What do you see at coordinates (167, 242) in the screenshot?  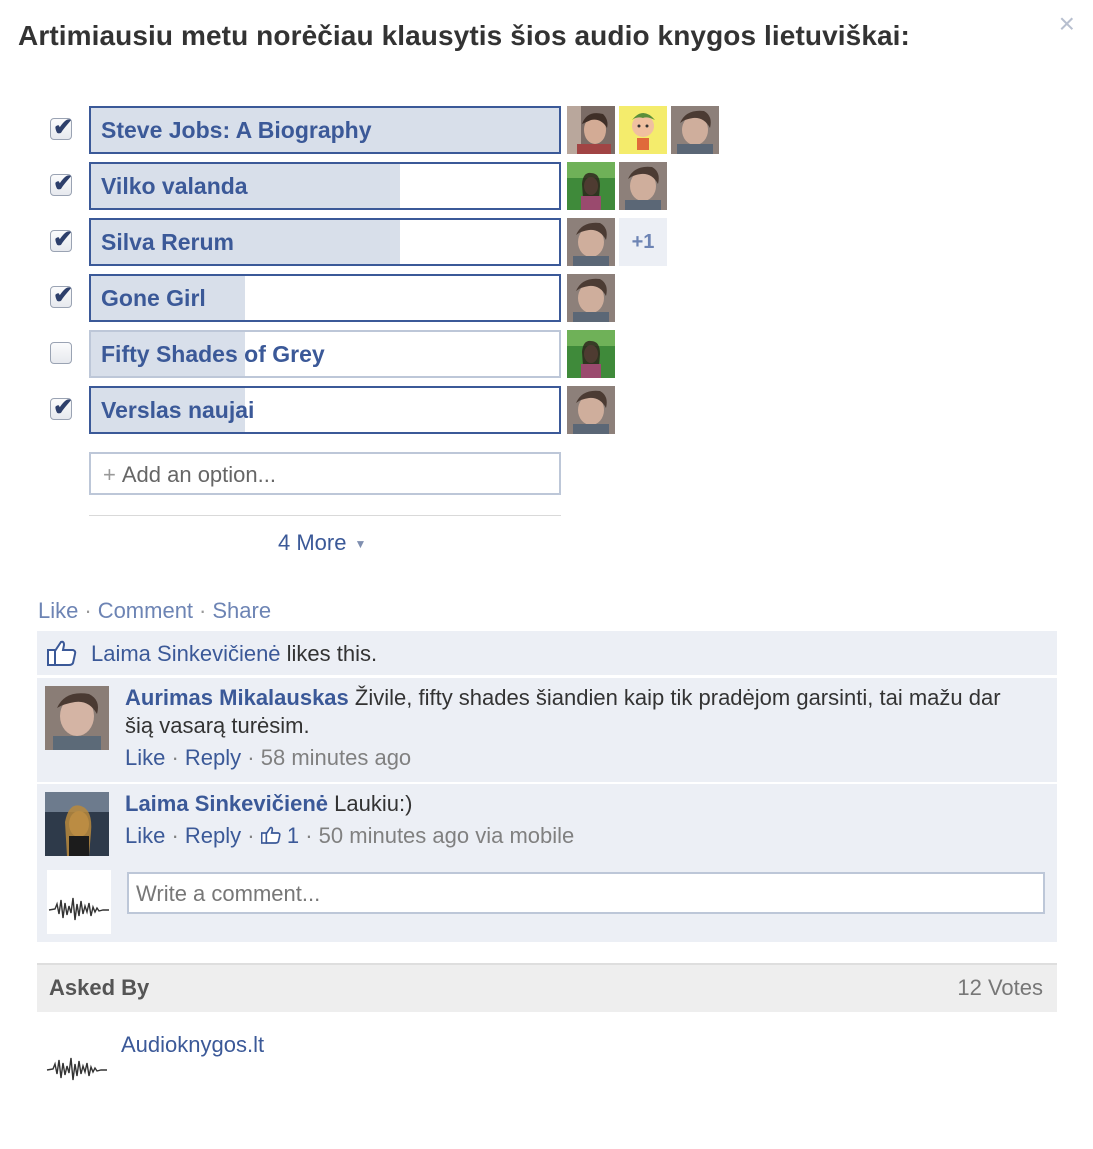 I see `option-label: Silva Rerum` at bounding box center [167, 242].